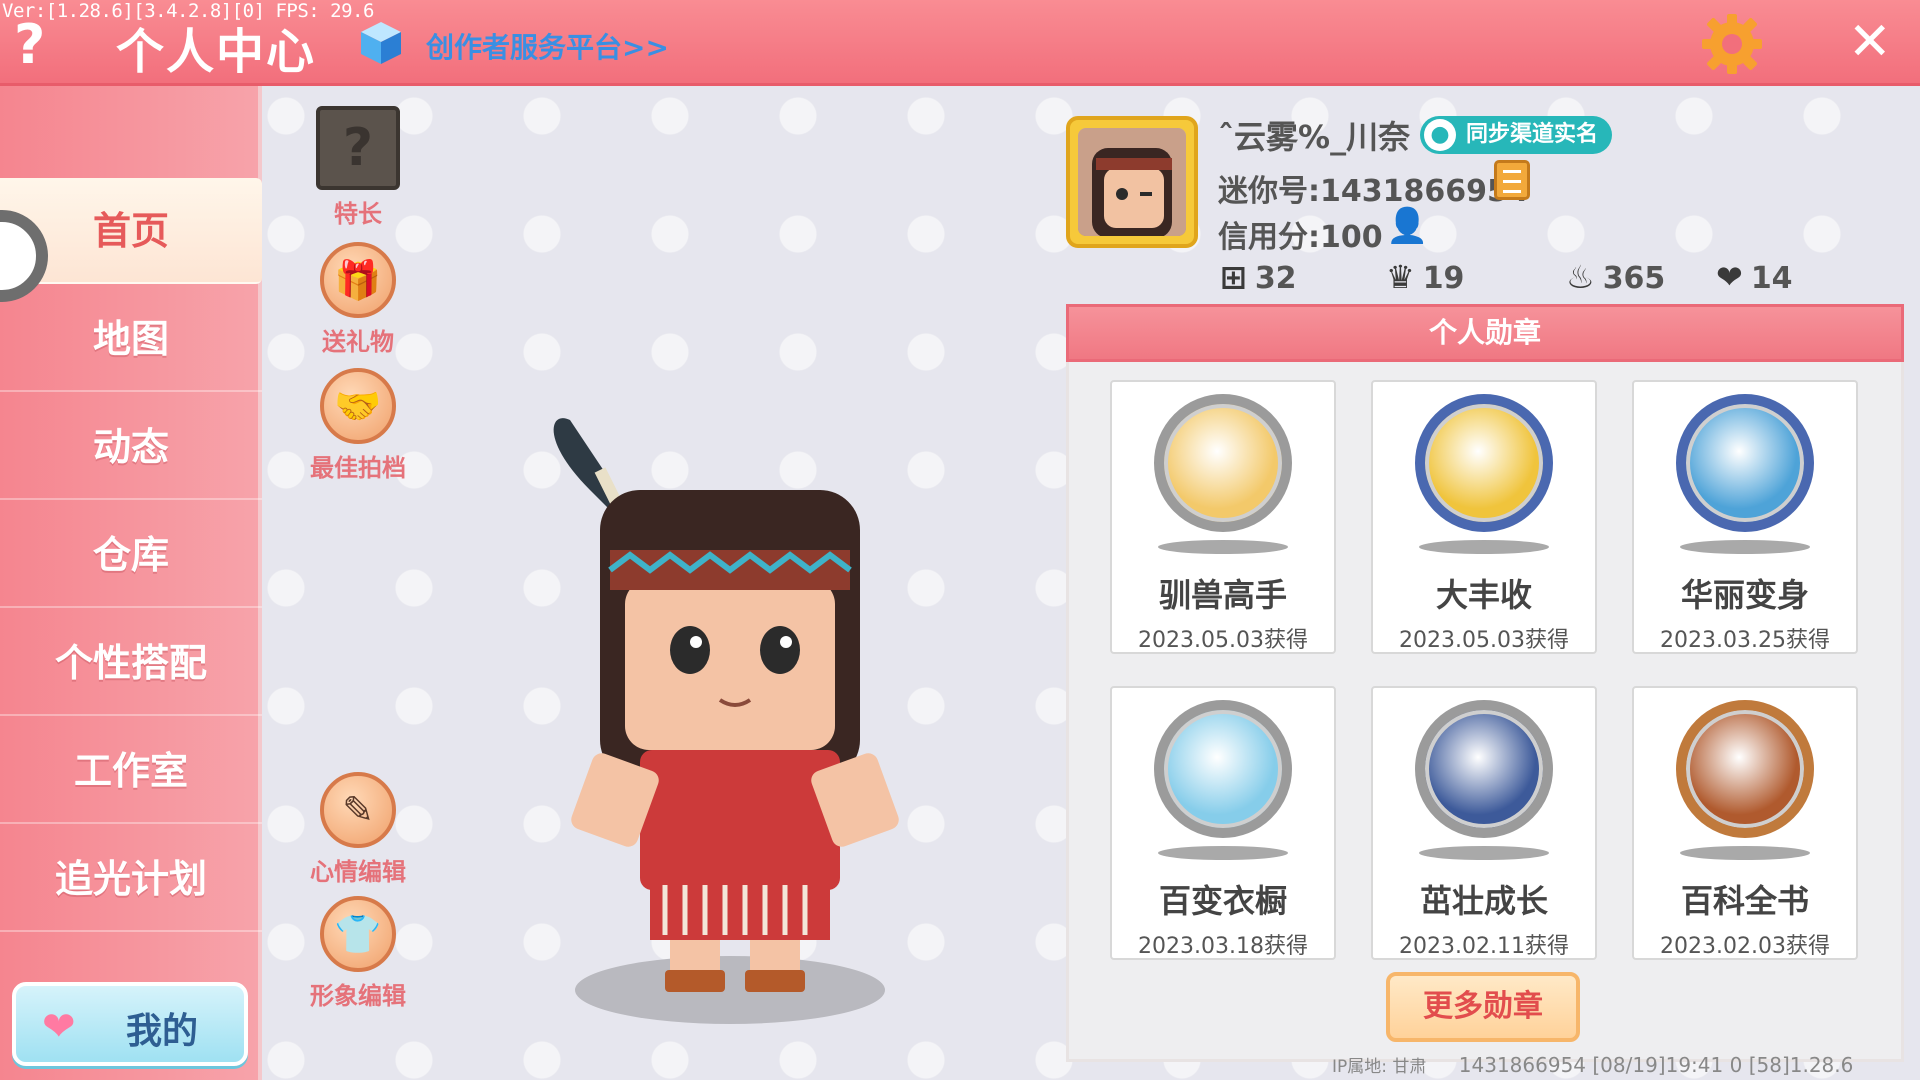  I want to click on gift-icon: 🎁, so click(358, 280).